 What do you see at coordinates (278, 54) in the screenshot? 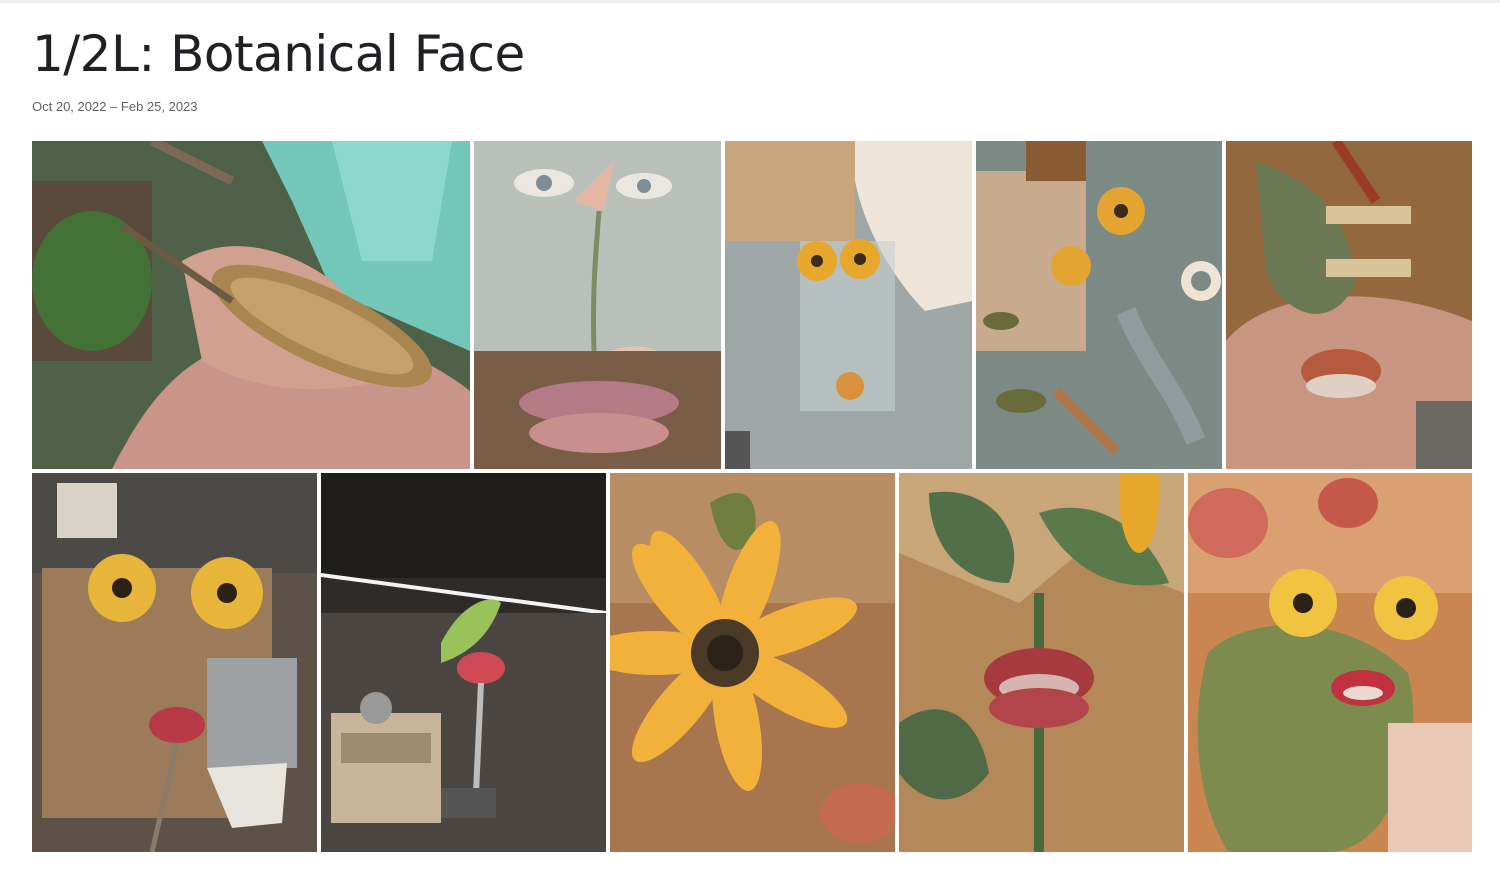
I see `album-title: 1/2L: Botanical Face` at bounding box center [278, 54].